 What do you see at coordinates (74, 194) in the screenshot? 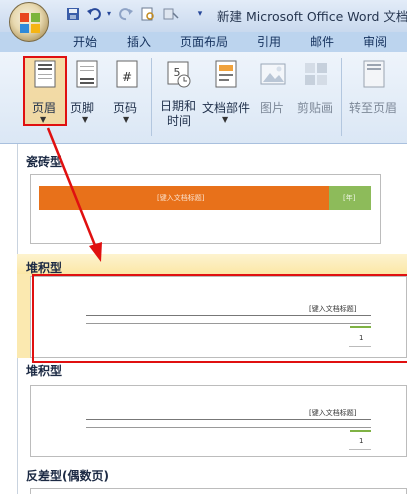
I see `annotation-arrow` at bounding box center [74, 194].